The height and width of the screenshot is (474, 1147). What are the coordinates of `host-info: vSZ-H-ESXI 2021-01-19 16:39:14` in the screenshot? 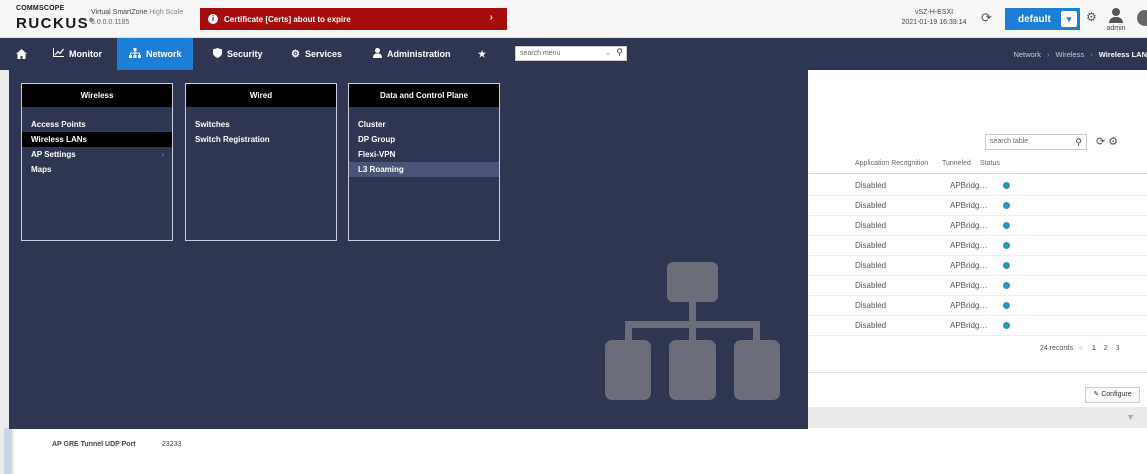 It's located at (934, 18).